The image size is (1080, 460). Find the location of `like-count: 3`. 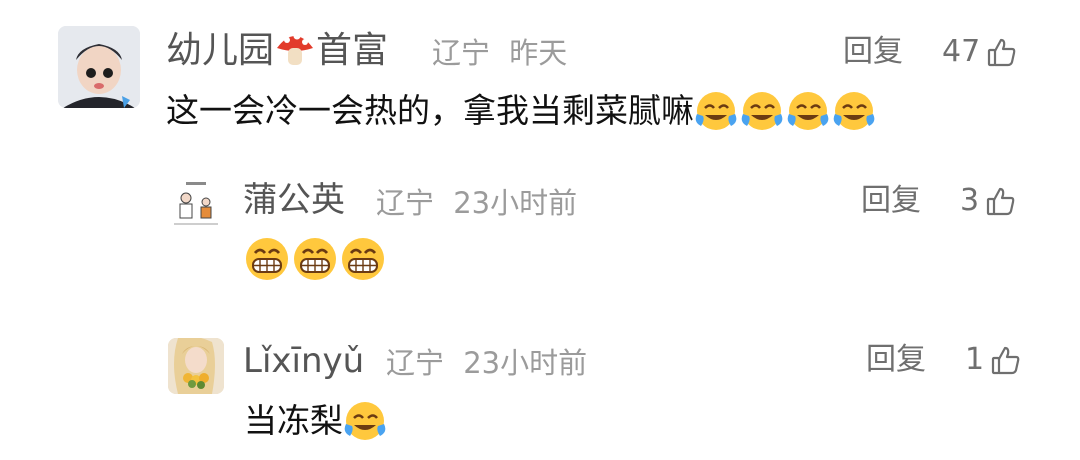

like-count: 3 is located at coordinates (970, 200).